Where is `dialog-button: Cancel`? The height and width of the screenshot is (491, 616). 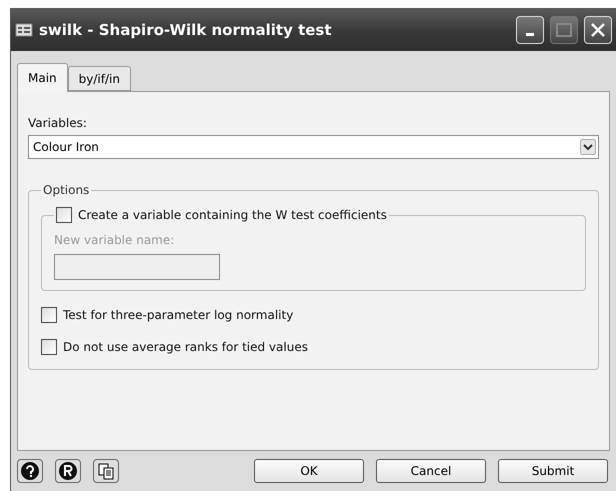
dialog-button: Cancel is located at coordinates (431, 471).